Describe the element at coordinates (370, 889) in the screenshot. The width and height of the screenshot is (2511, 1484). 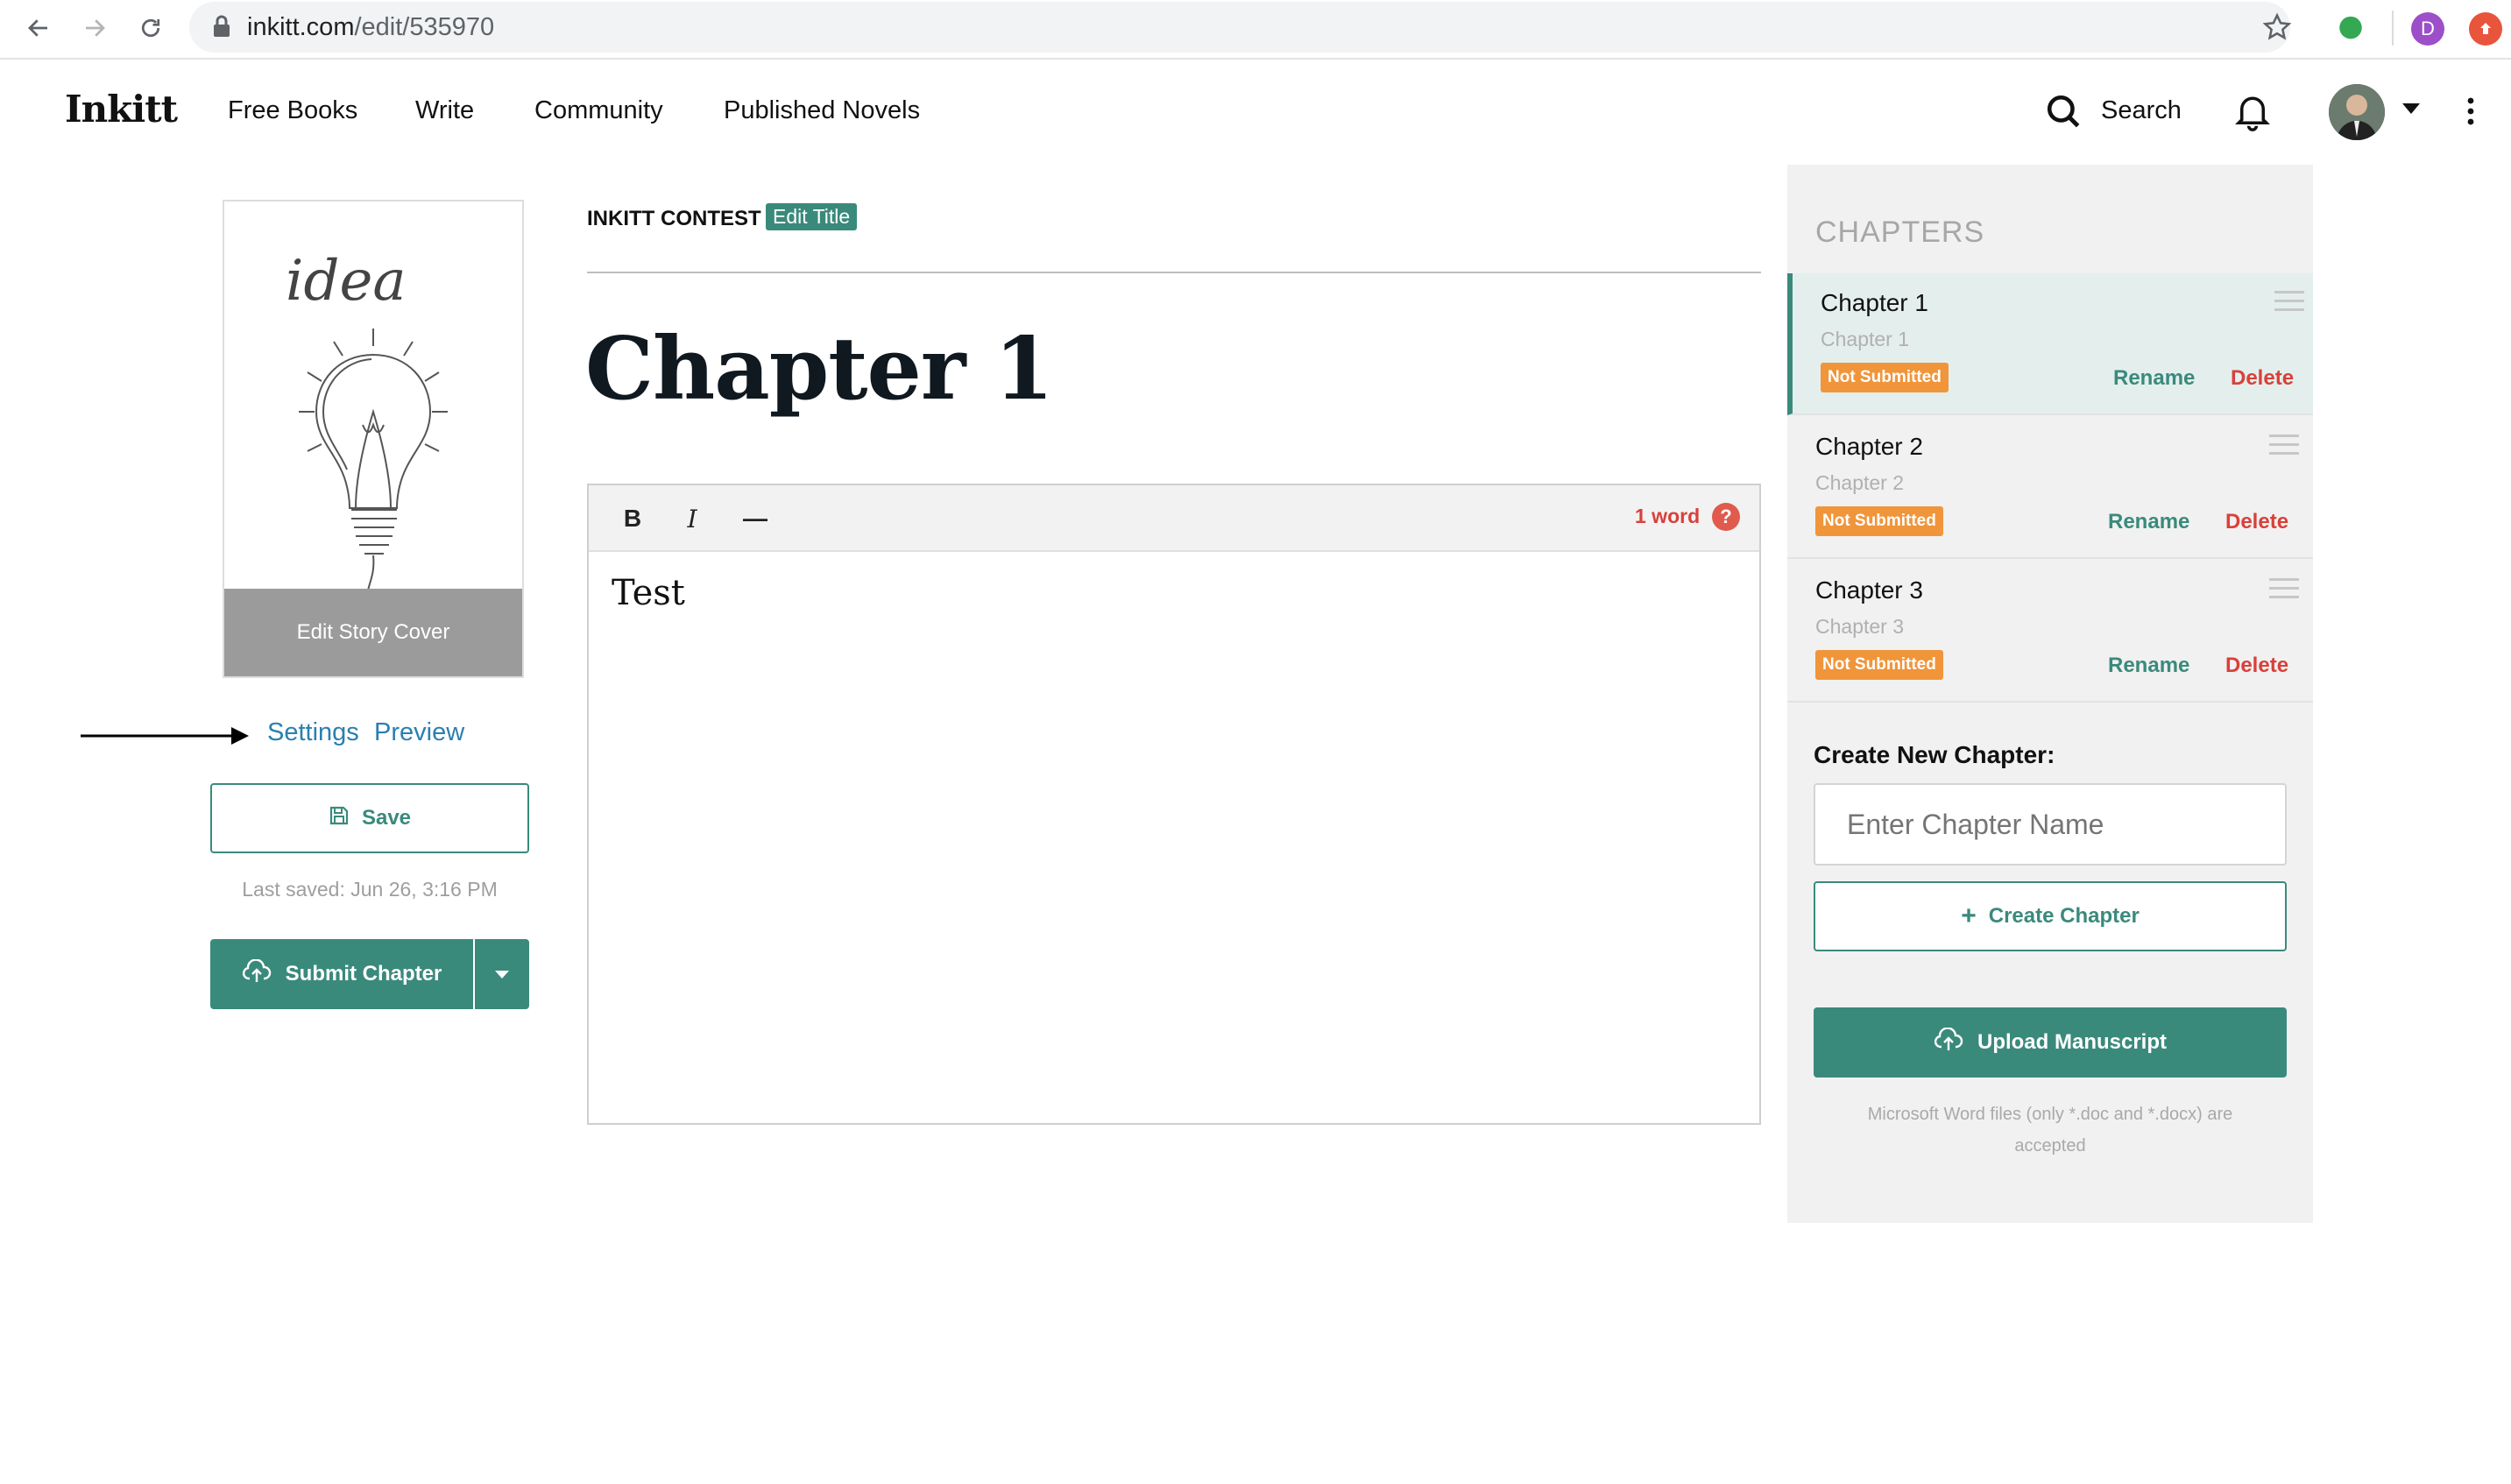
I see `last-saved-text: Last saved: Jun 26, 3:16 PM` at that location.